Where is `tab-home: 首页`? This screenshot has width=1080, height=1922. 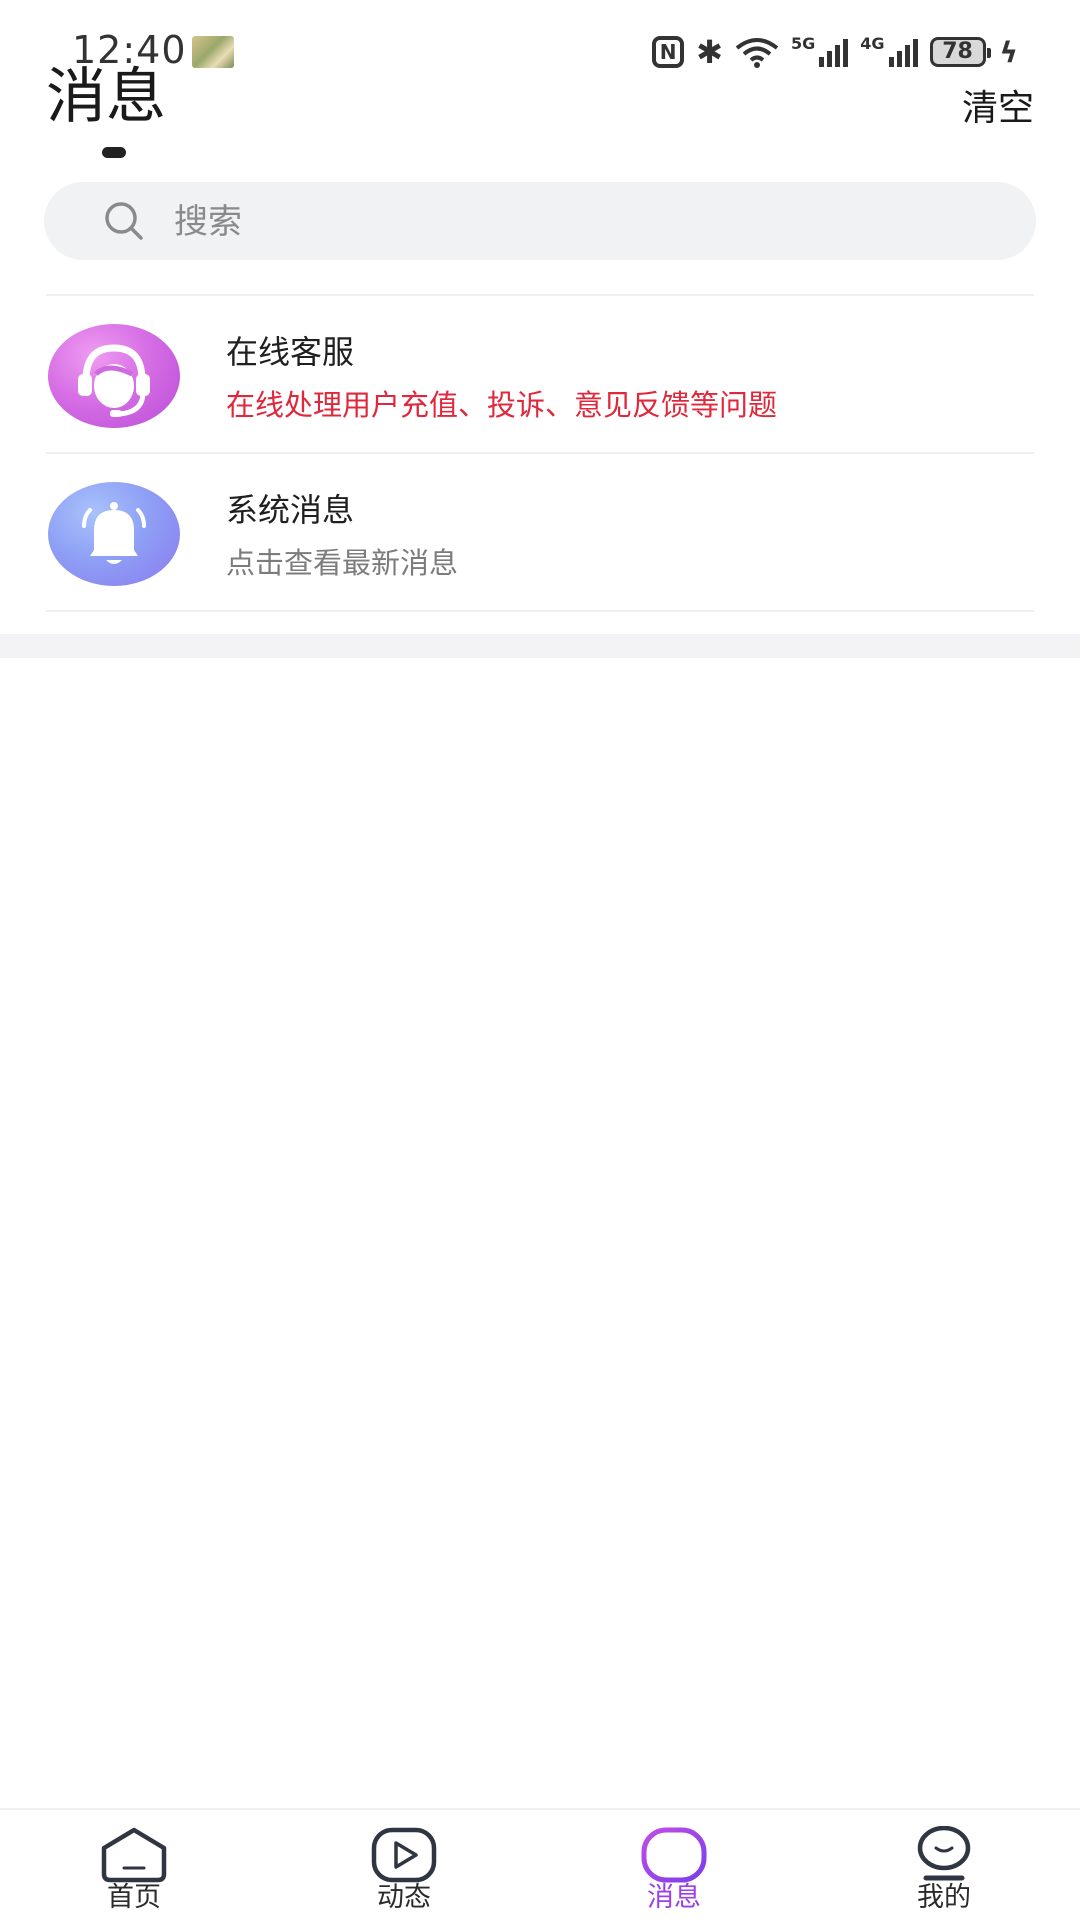
tab-home: 首页 is located at coordinates (134, 1866).